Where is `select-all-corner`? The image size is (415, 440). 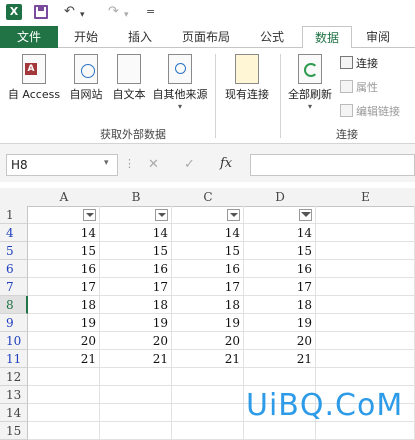 select-all-corner is located at coordinates (14, 197).